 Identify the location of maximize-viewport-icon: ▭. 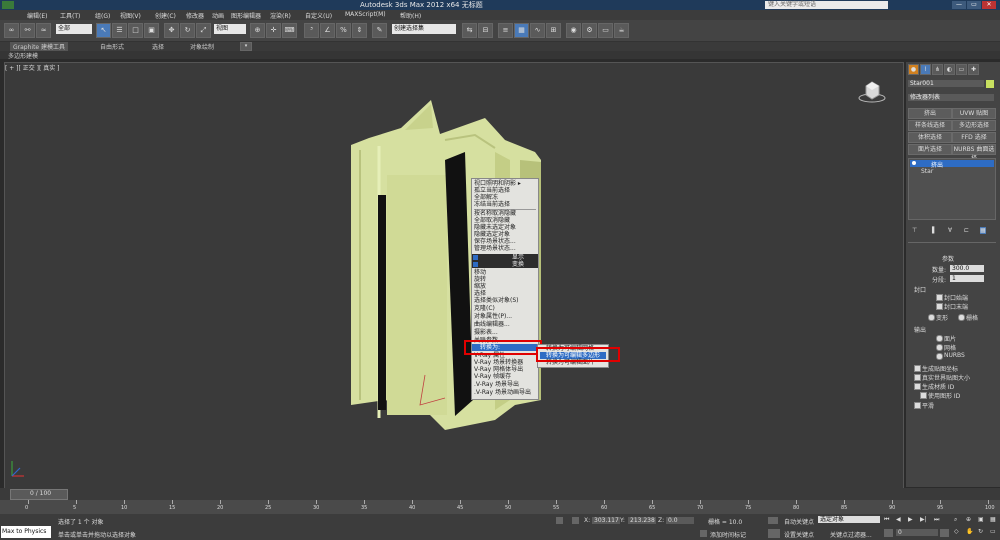
(993, 531).